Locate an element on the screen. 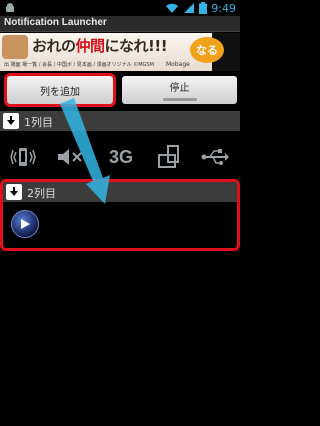  ad-brand: Mobage is located at coordinates (178, 64).